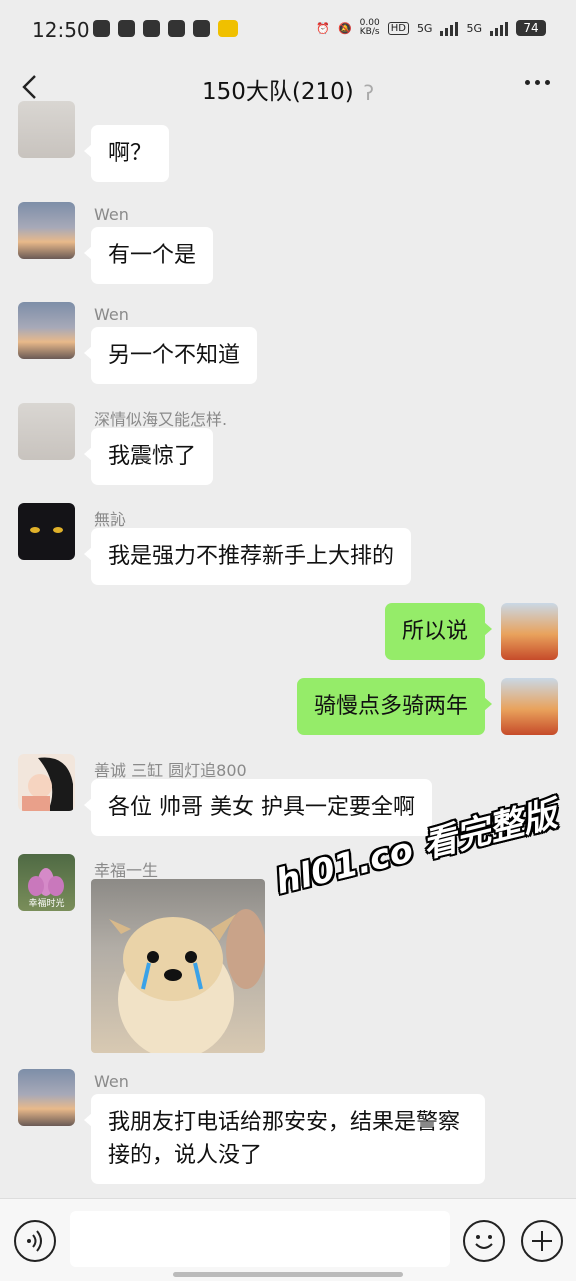 The image size is (576, 1281). Describe the element at coordinates (247, 556) in the screenshot. I see `message-bubble: 我是强力不推荐新手上大排的` at that location.